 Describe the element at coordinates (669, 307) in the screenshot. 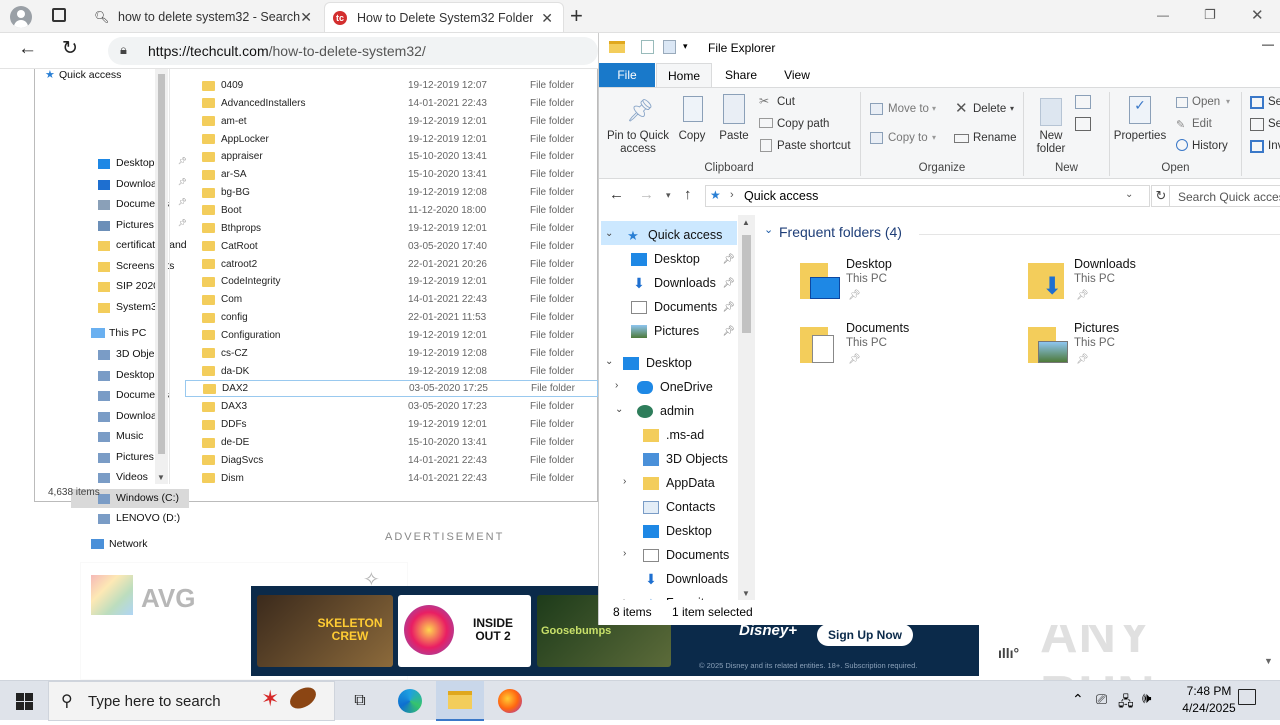

I see `nav-qa-item: Documents 📌︎` at that location.